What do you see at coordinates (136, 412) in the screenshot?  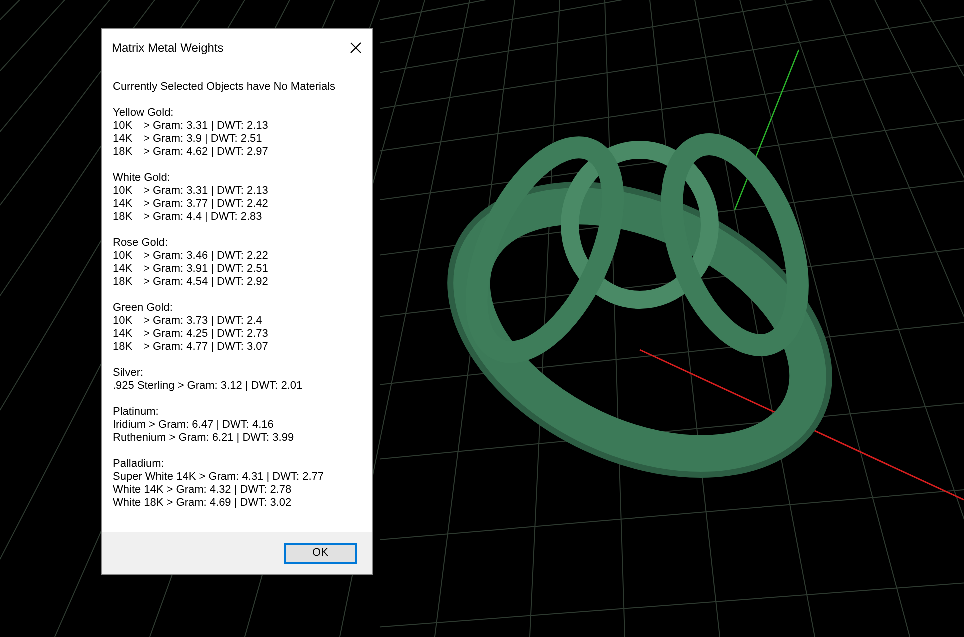 I see `group-heading: Platinum:` at bounding box center [136, 412].